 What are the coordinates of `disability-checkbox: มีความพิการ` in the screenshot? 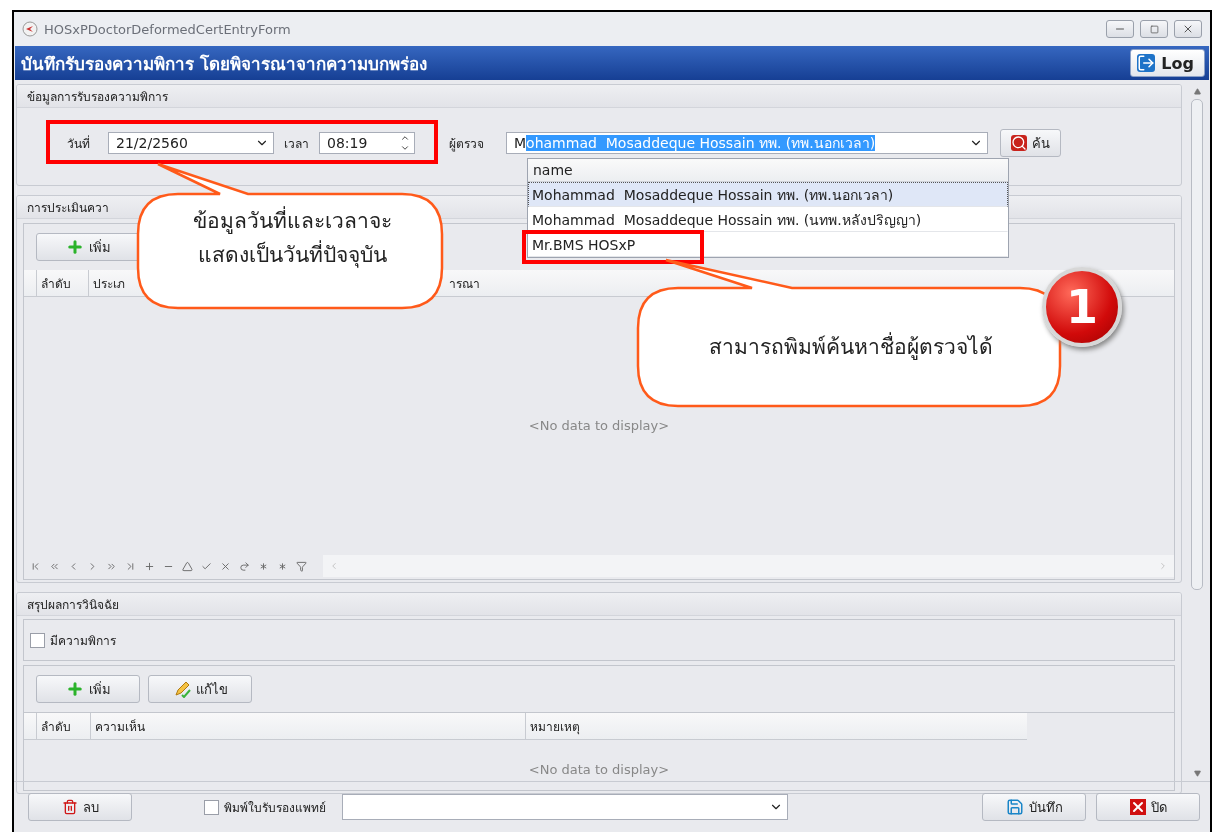 It's located at (73, 640).